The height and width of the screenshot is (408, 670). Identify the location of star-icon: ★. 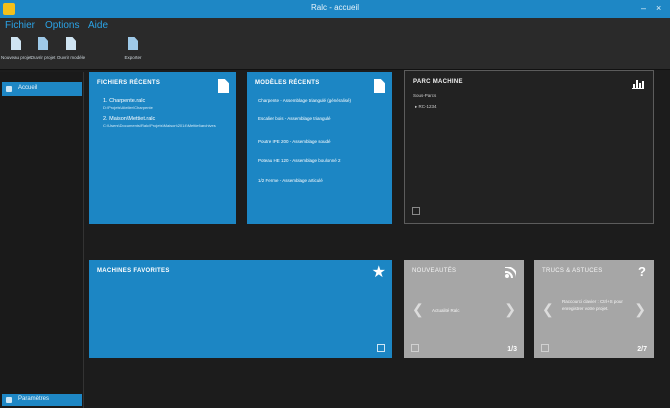
(378, 272).